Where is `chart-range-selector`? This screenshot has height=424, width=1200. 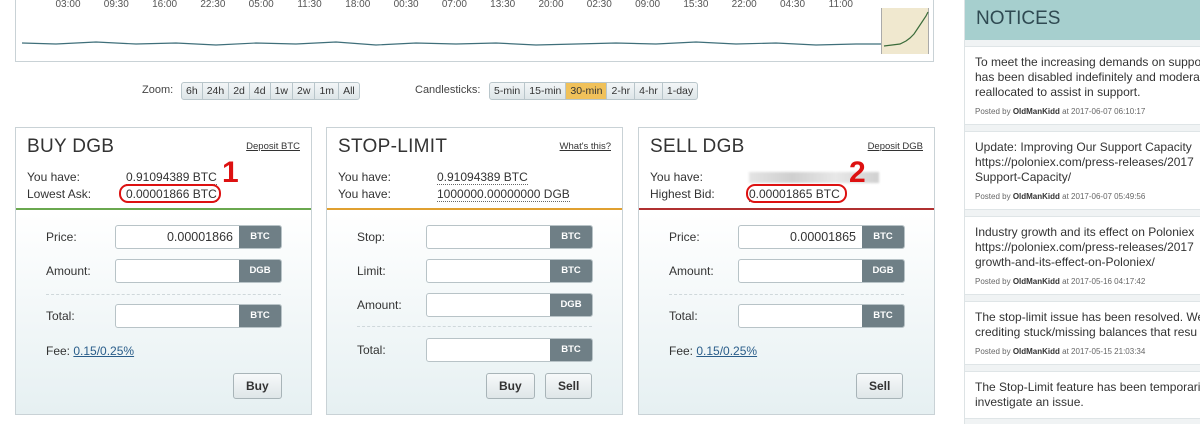
chart-range-selector is located at coordinates (905, 31).